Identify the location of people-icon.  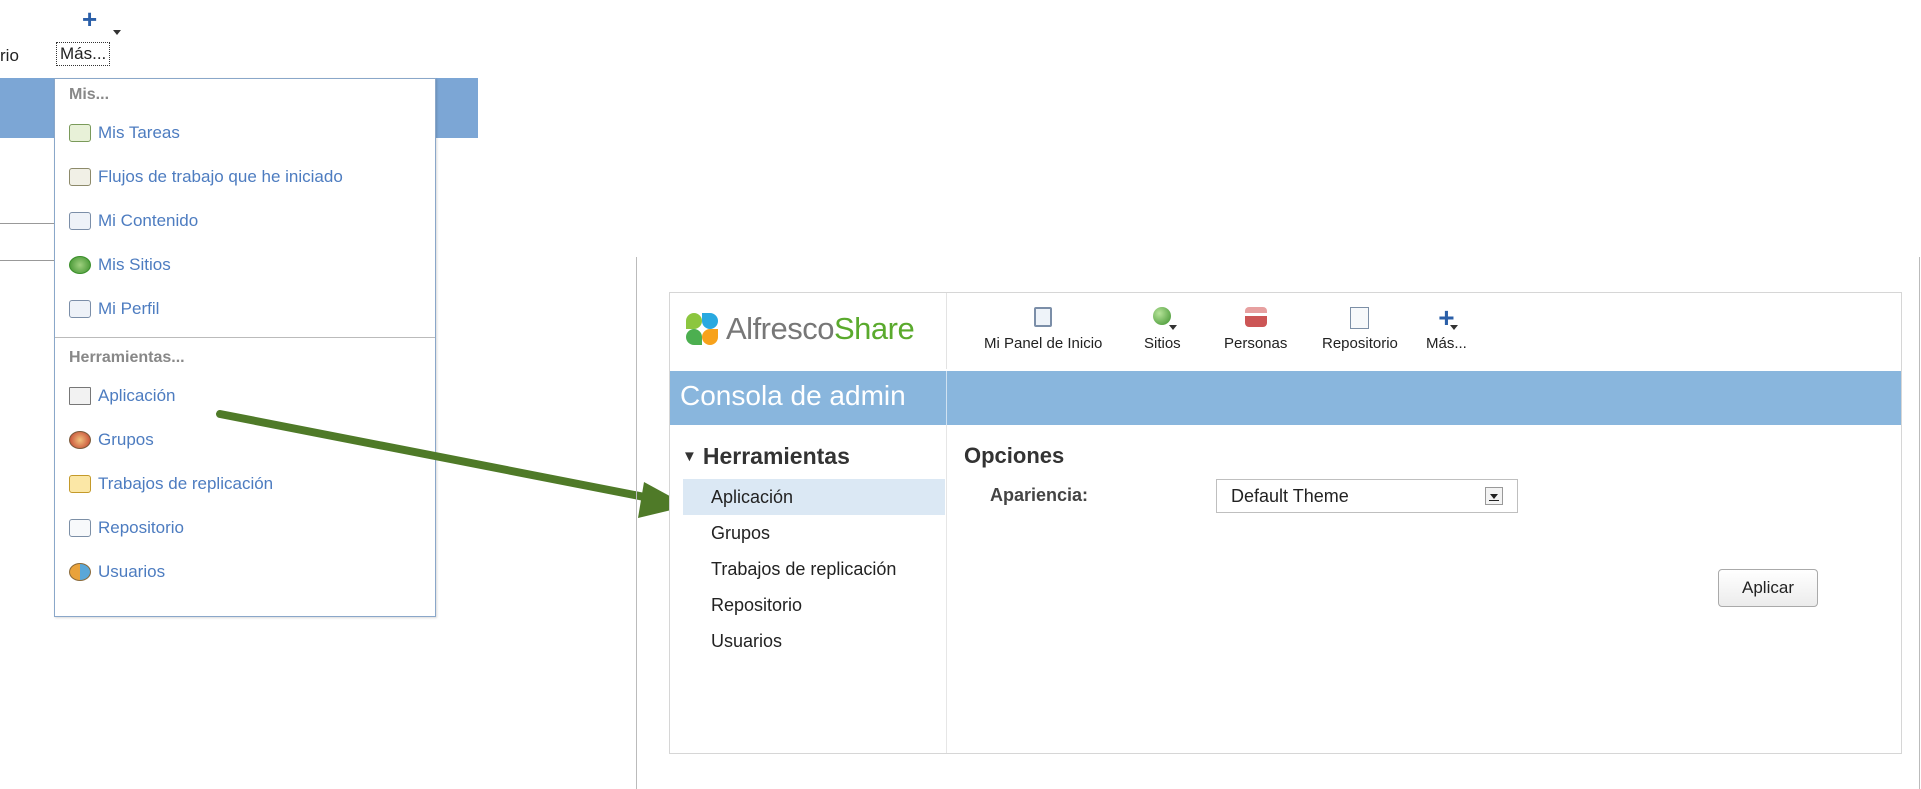
(1255, 317).